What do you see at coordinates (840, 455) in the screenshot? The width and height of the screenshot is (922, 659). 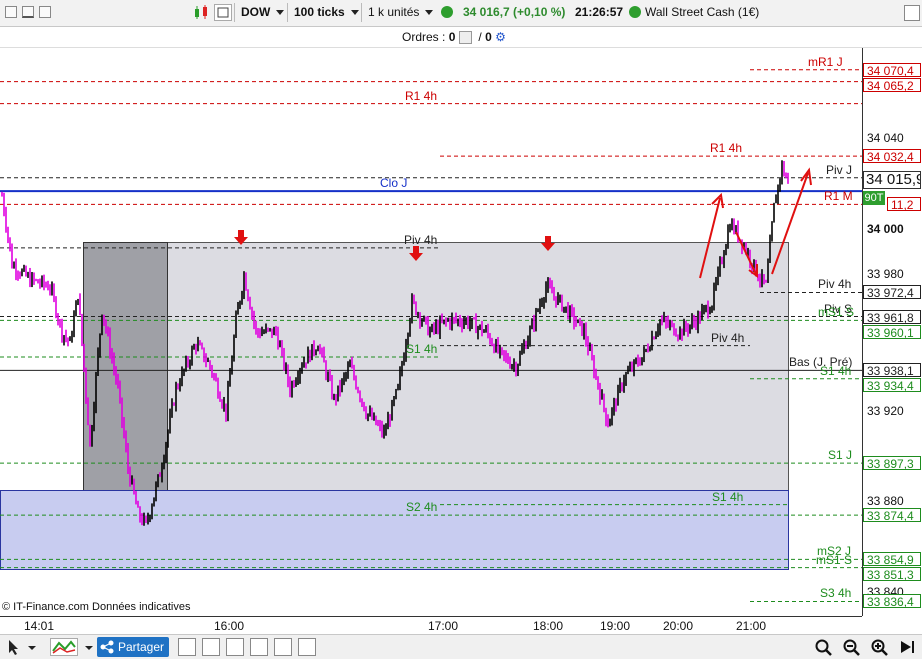 I see `level-label: S1 J` at bounding box center [840, 455].